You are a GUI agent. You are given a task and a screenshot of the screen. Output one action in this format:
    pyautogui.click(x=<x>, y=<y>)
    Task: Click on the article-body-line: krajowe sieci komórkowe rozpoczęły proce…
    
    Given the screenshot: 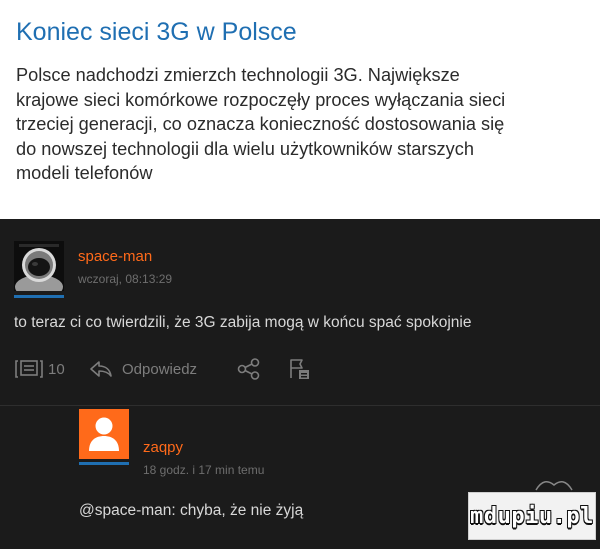 What is the action you would take?
    pyautogui.click(x=261, y=99)
    